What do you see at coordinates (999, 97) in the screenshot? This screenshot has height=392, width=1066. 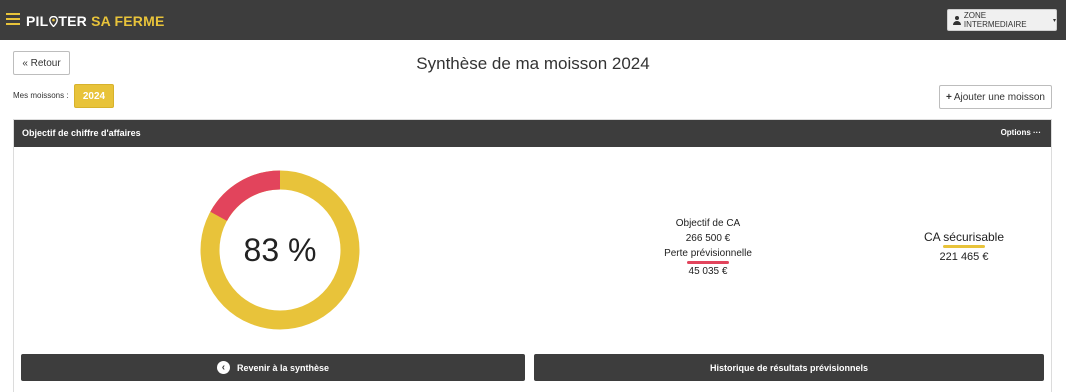 I see `add-harvest-label: Ajouter une moisson` at bounding box center [999, 97].